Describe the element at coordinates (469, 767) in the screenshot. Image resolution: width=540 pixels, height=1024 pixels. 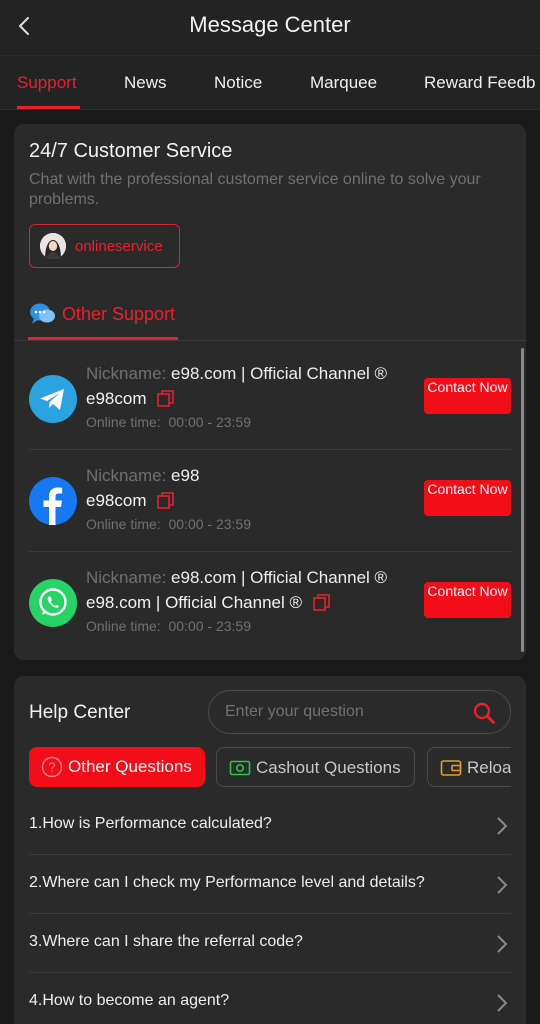
I see `category-reload: Reload` at that location.